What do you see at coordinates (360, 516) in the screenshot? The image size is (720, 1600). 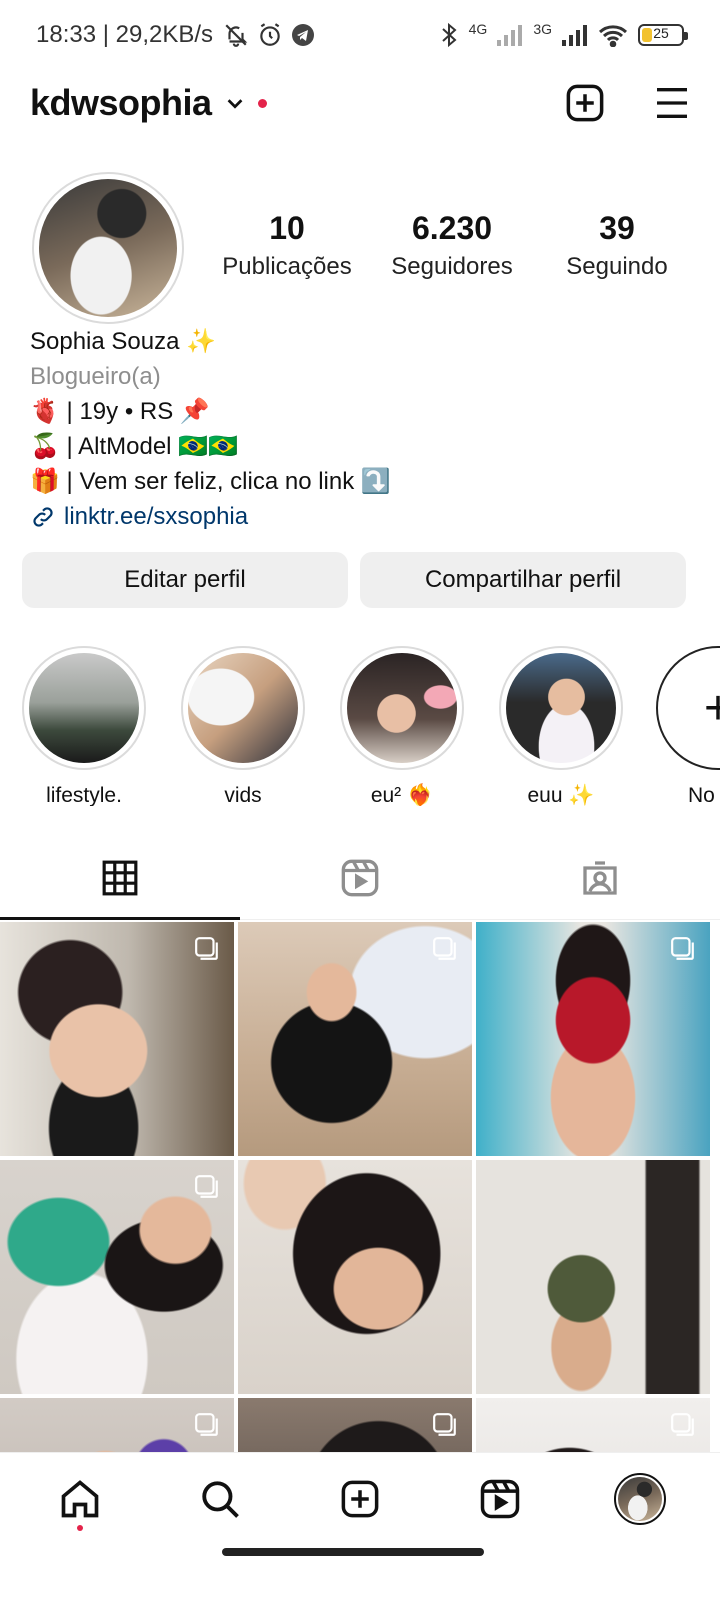 I see `bio-link: linktr.ee/sxsophia` at bounding box center [360, 516].